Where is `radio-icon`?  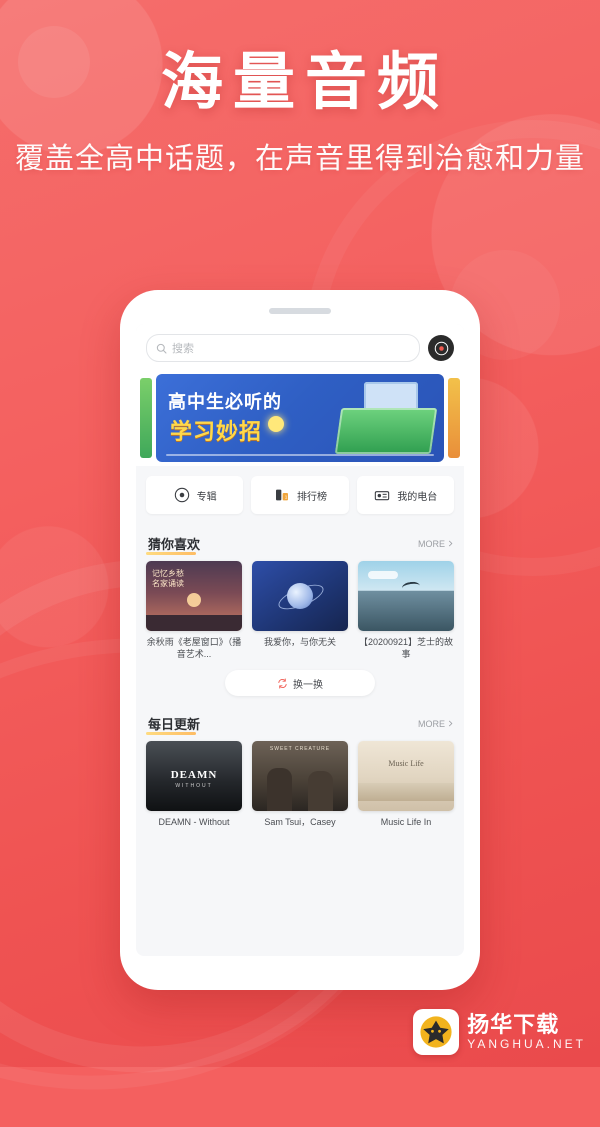 radio-icon is located at coordinates (382, 495).